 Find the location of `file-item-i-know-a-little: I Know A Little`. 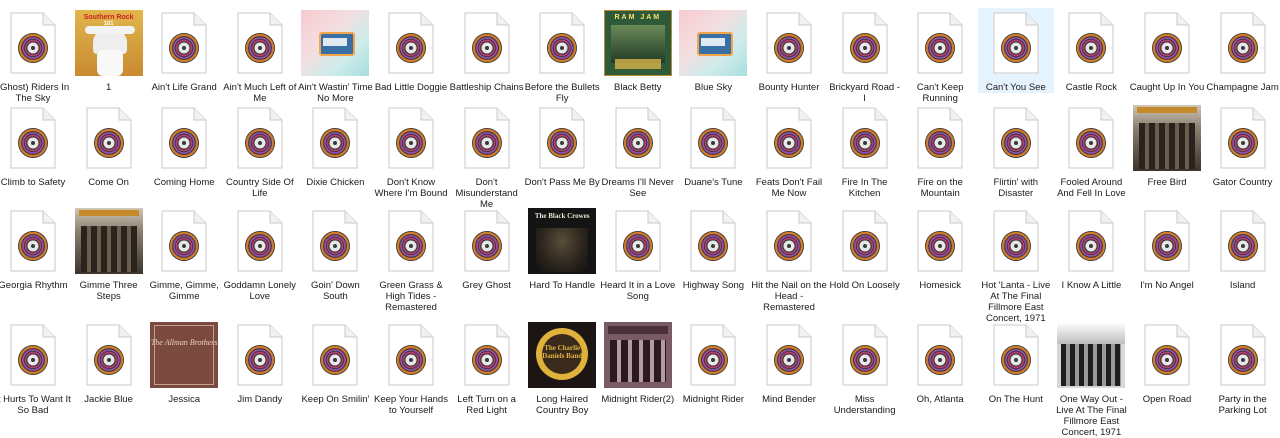

file-item-i-know-a-little: I Know A Little is located at coordinates (1091, 248).